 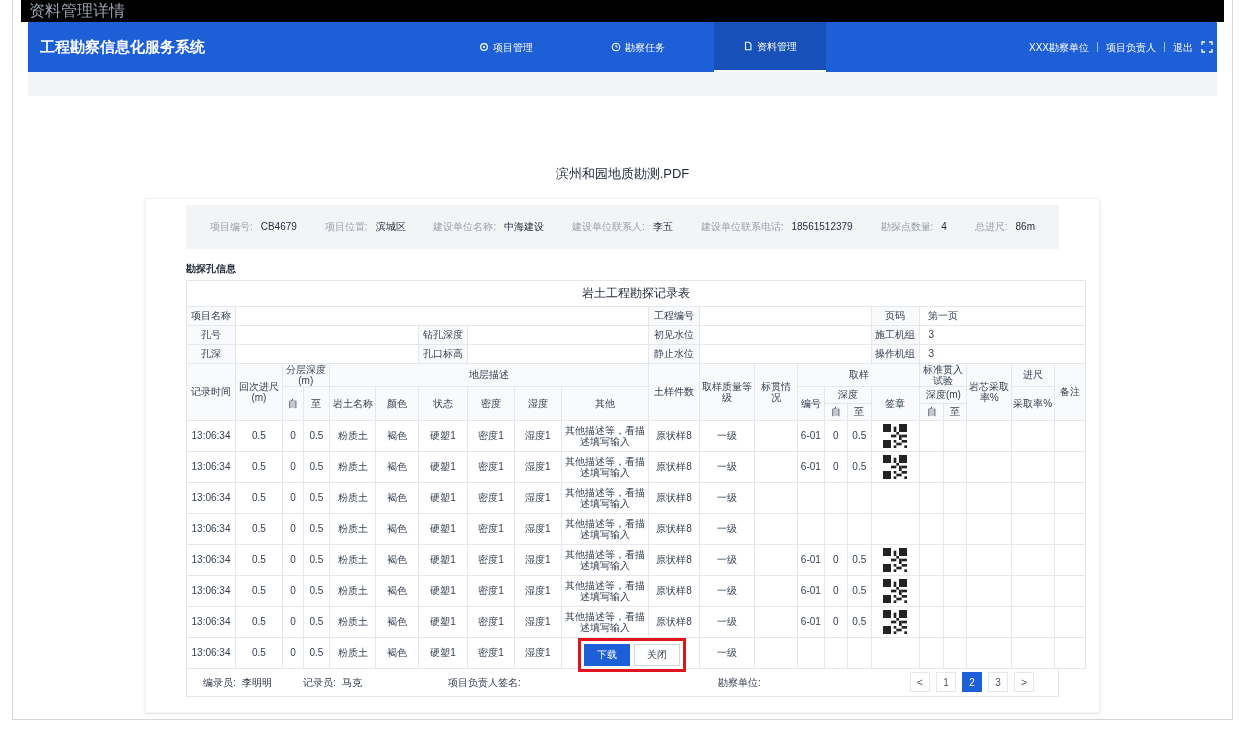 What do you see at coordinates (972, 682) in the screenshot?
I see `page-button: 2` at bounding box center [972, 682].